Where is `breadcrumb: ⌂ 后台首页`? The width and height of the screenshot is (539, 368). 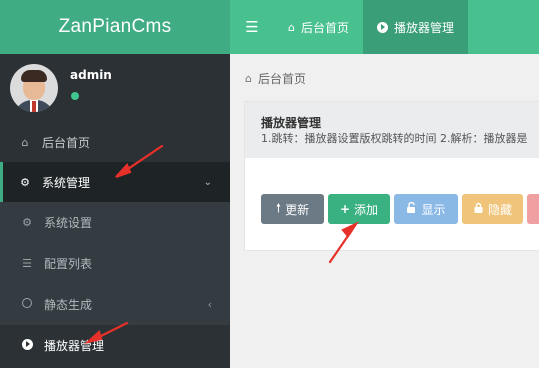 breadcrumb: ⌂ 后台首页 is located at coordinates (275, 78).